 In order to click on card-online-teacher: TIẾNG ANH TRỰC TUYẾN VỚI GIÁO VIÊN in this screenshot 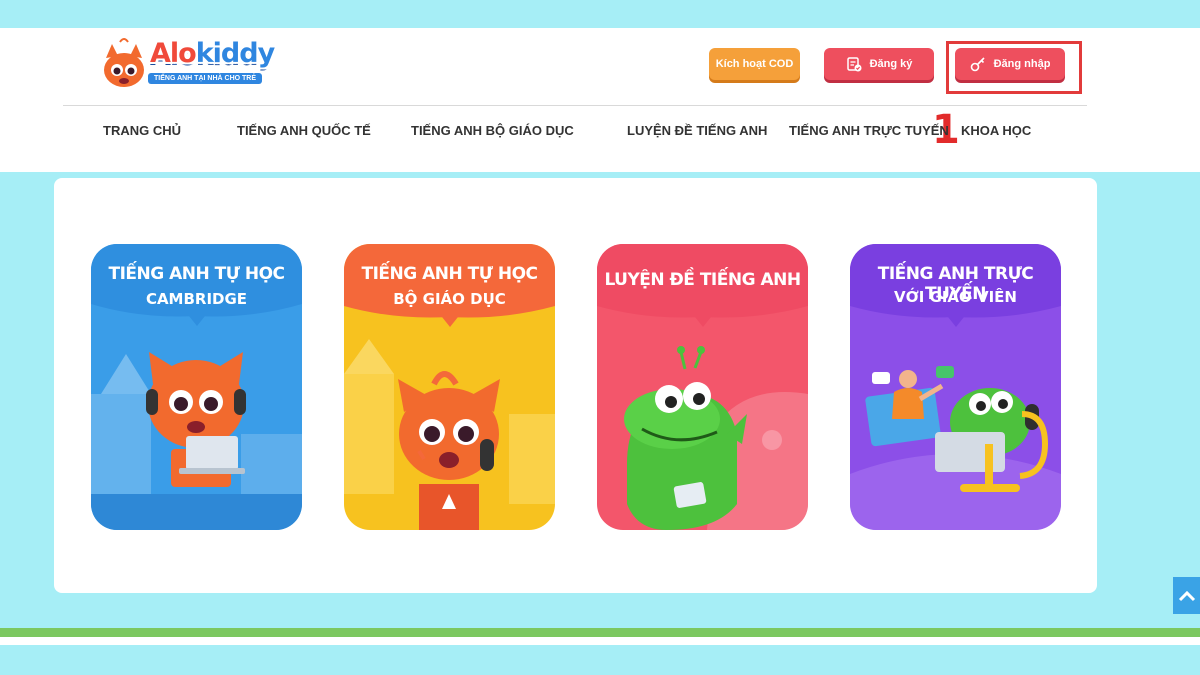, I will do `click(955, 387)`.